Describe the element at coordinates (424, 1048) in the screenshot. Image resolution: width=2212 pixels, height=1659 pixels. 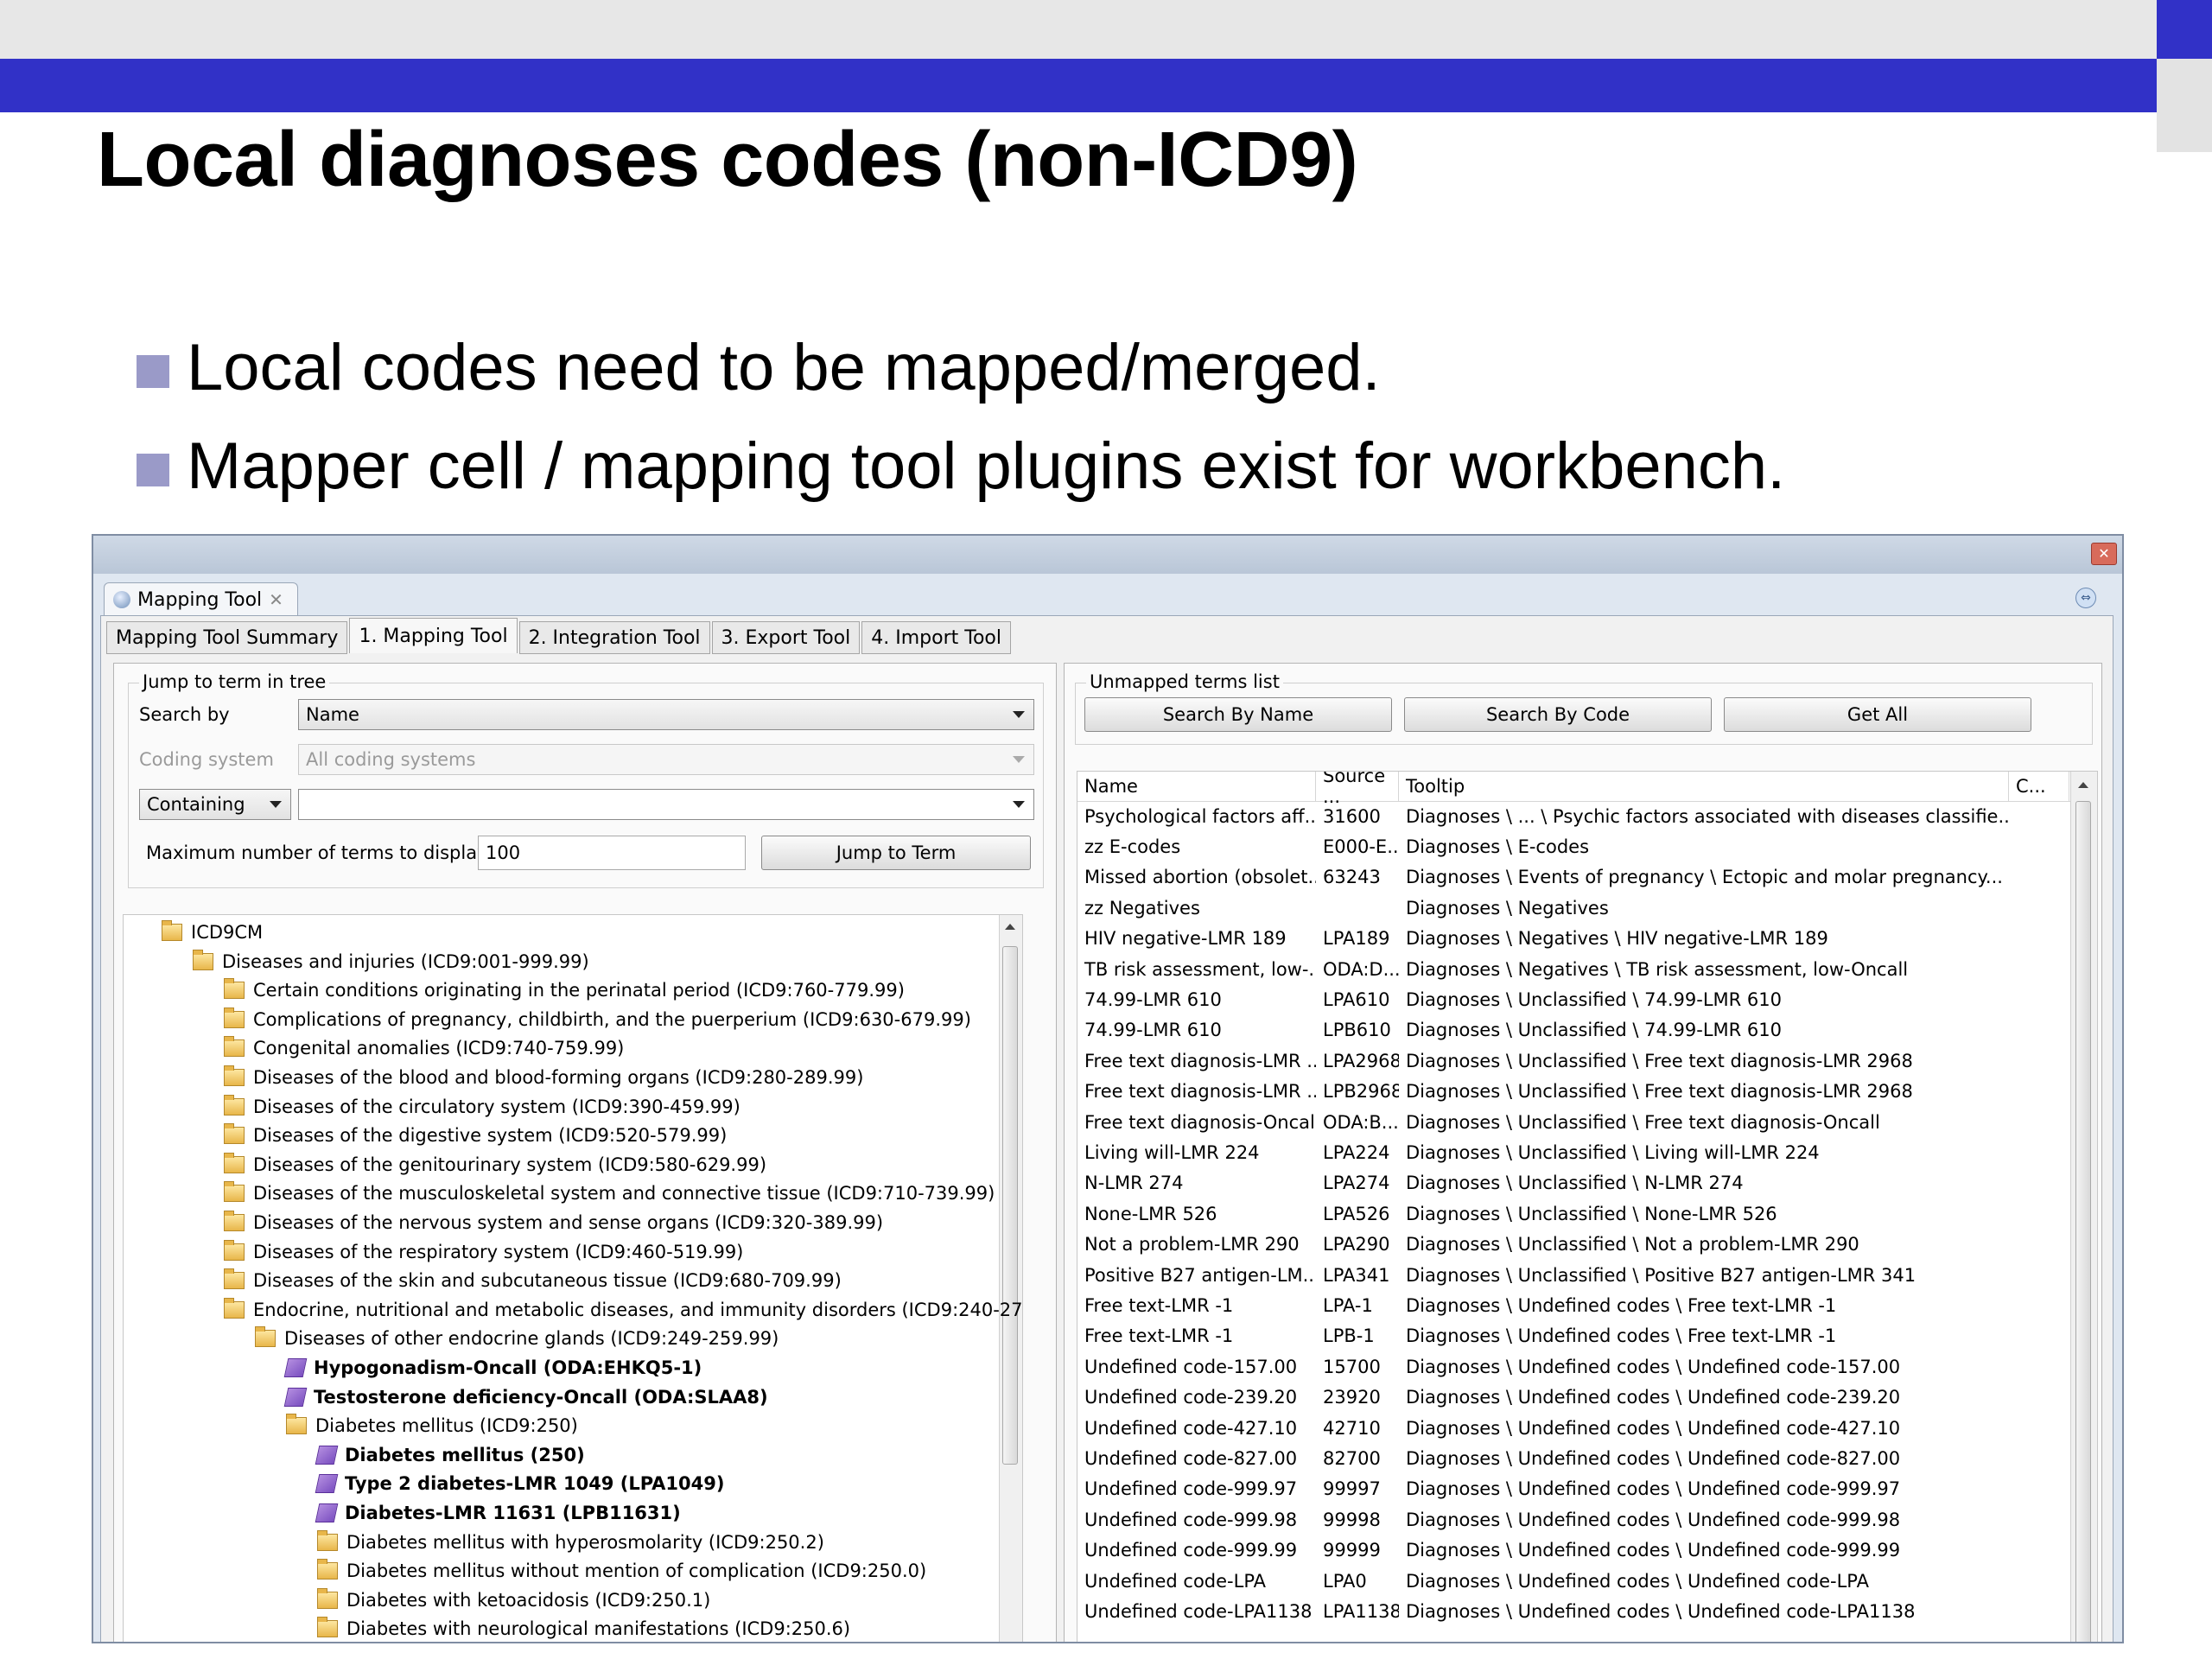
I see `tree-item: Congenital anomalies (ICD9:740-759.99)` at that location.